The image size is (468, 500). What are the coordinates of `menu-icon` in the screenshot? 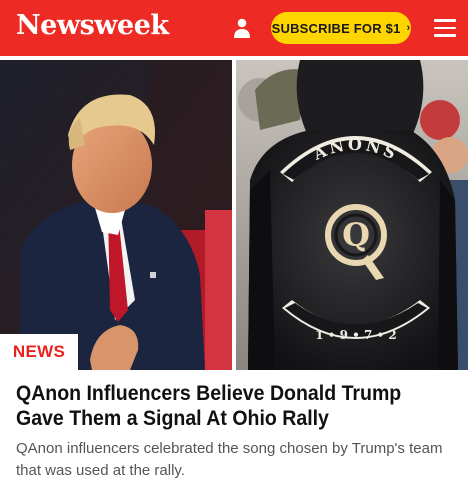 It's located at (445, 28).